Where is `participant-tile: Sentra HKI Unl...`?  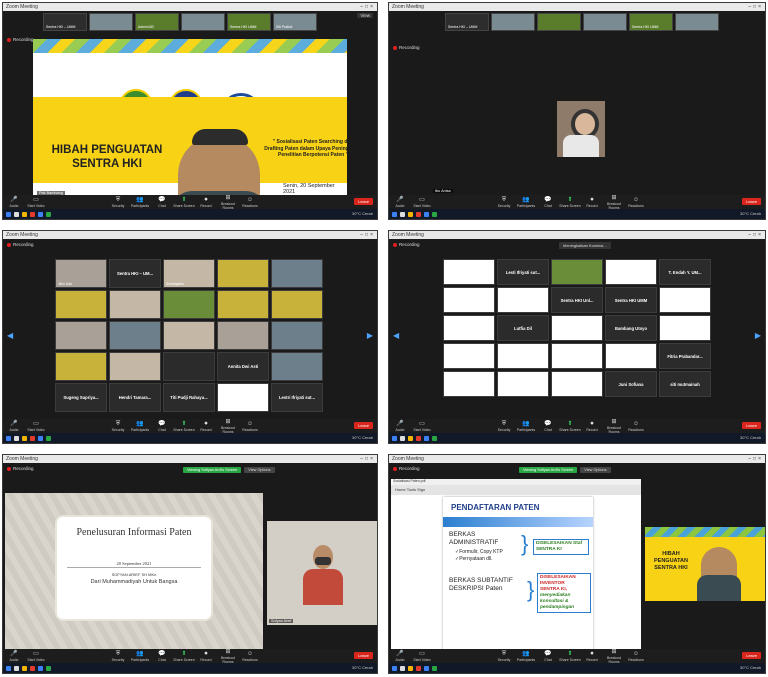
participant-tile: Sentra HKI Unl... is located at coordinates (577, 300).